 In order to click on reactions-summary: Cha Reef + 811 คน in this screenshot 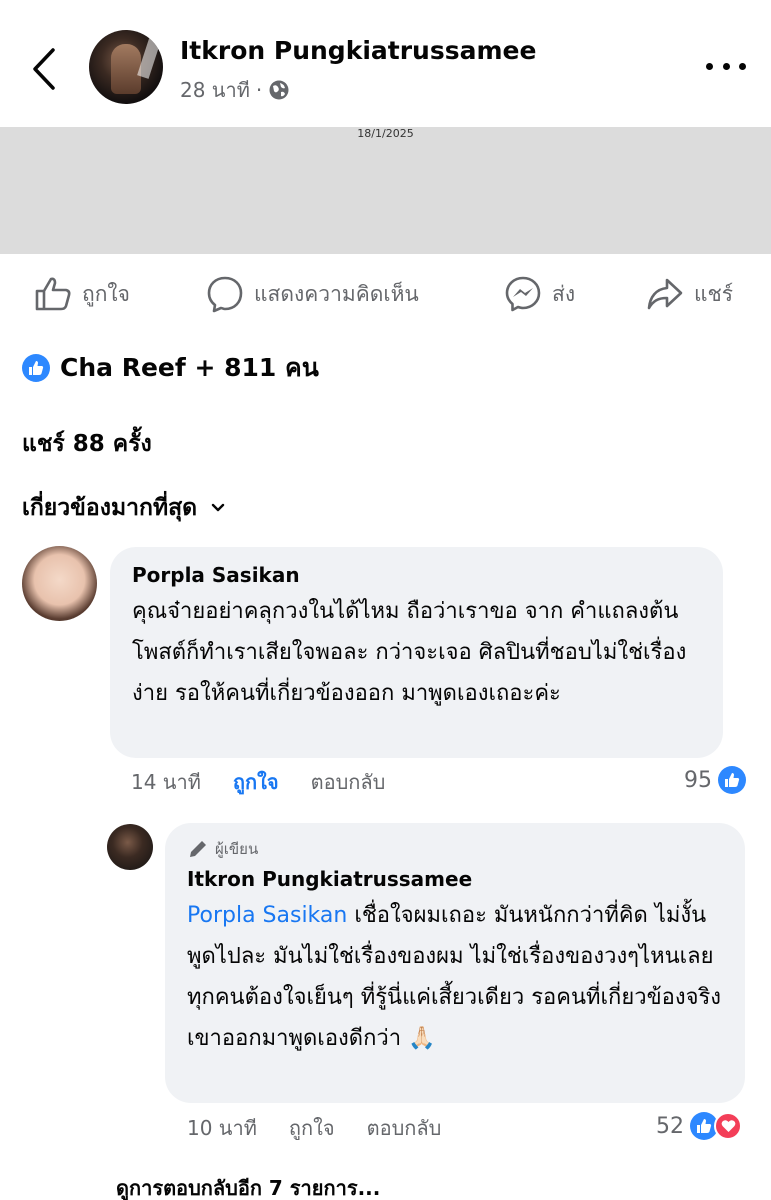, I will do `click(170, 368)`.